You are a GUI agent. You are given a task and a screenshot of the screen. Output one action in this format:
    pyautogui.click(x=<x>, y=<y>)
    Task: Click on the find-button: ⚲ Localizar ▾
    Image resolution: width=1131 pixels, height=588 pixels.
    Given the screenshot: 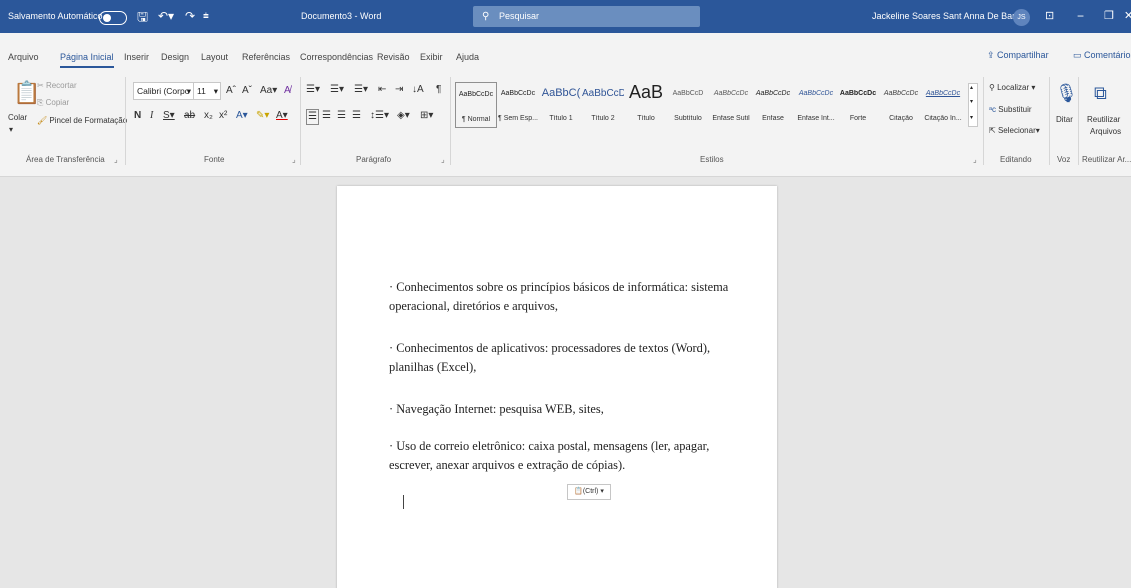 What is the action you would take?
    pyautogui.click(x=1012, y=87)
    